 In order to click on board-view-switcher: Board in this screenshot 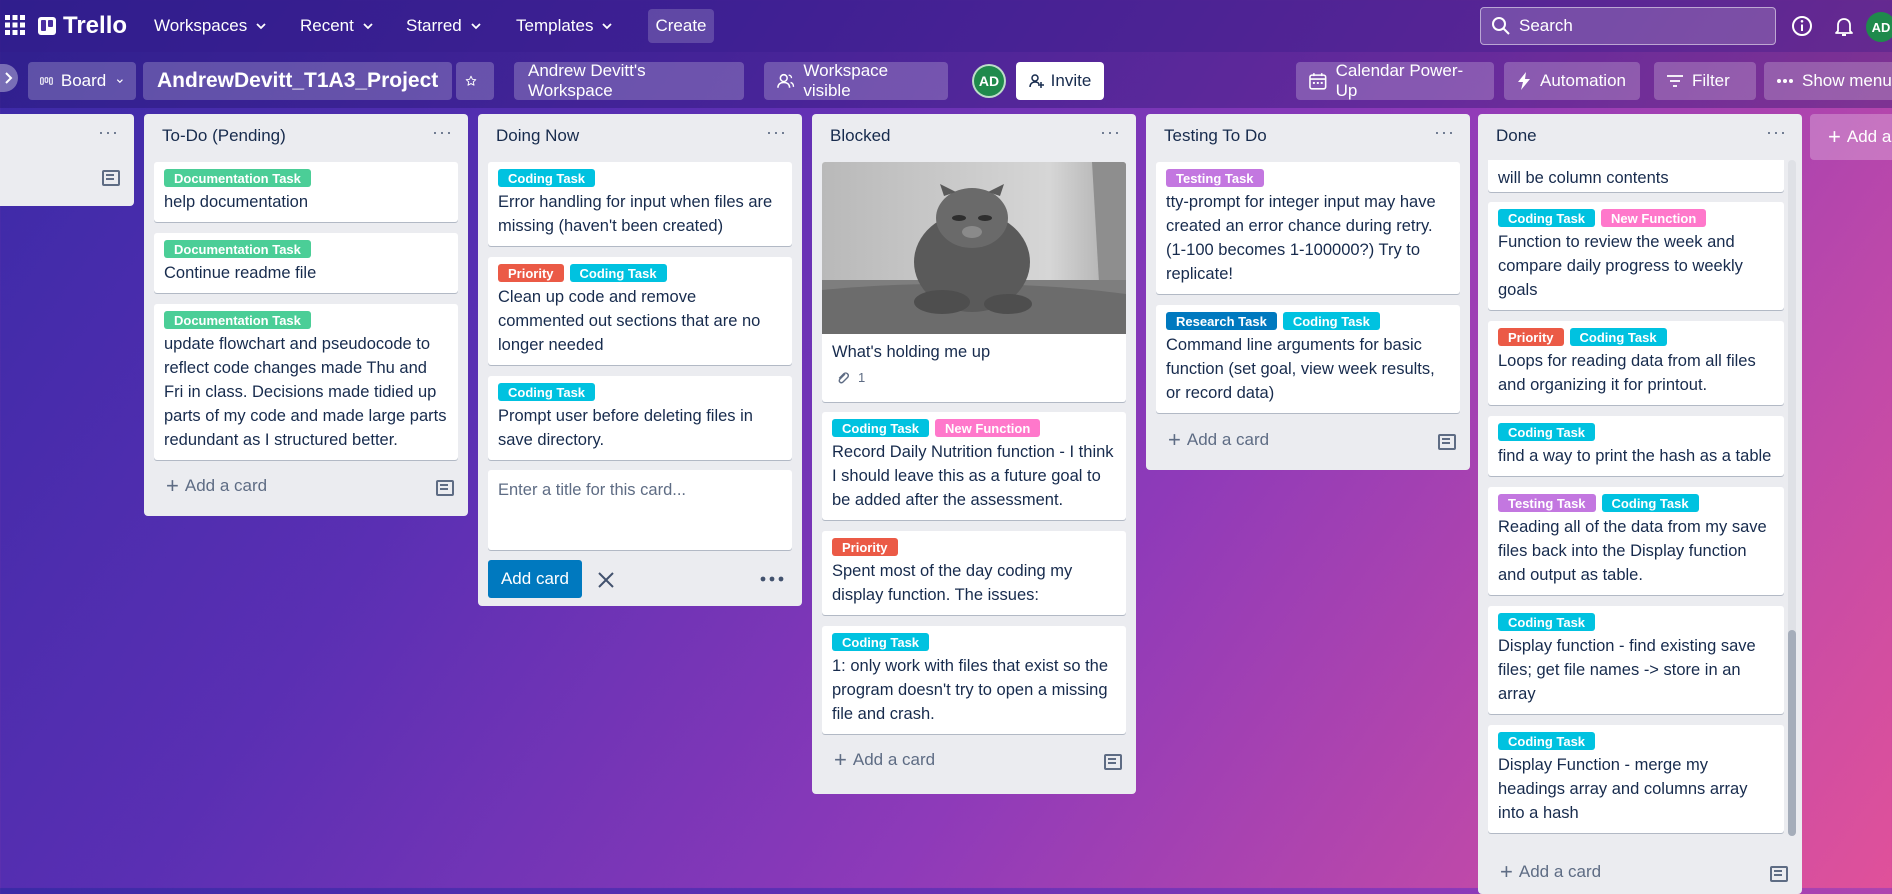, I will do `click(82, 81)`.